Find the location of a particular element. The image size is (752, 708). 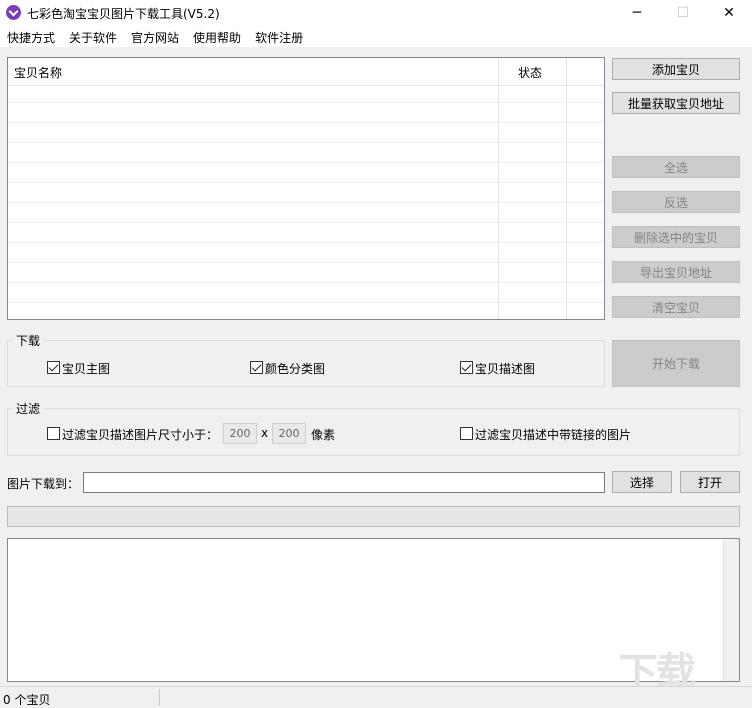

color-image-checkbox is located at coordinates (256, 367).